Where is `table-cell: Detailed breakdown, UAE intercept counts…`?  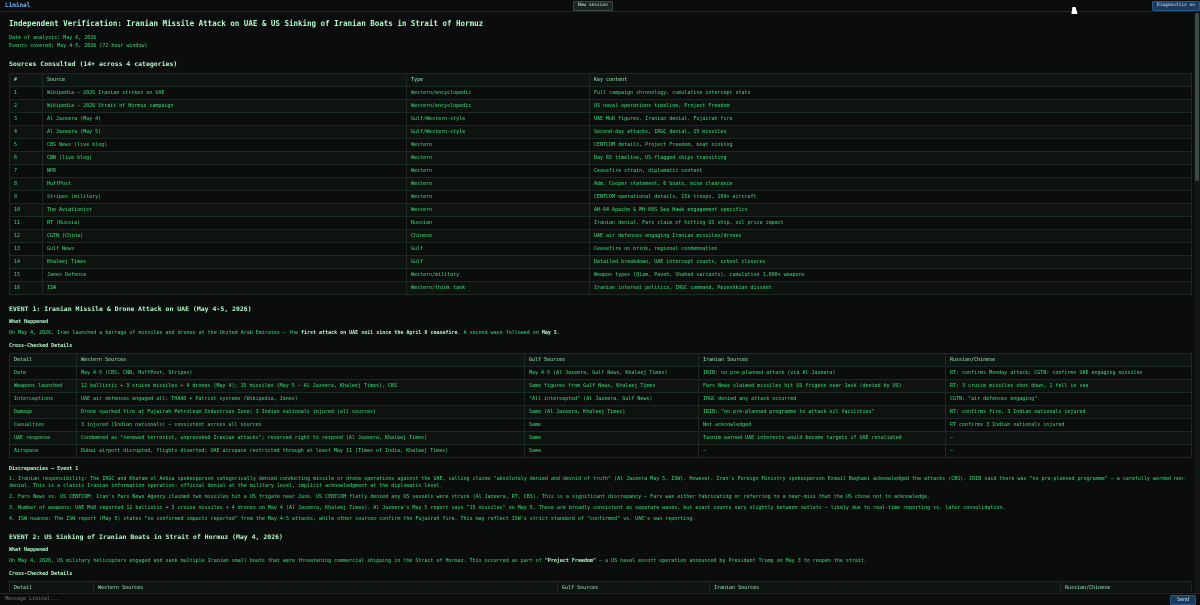 table-cell: Detailed breakdown, UAE intercept counts… is located at coordinates (890, 262).